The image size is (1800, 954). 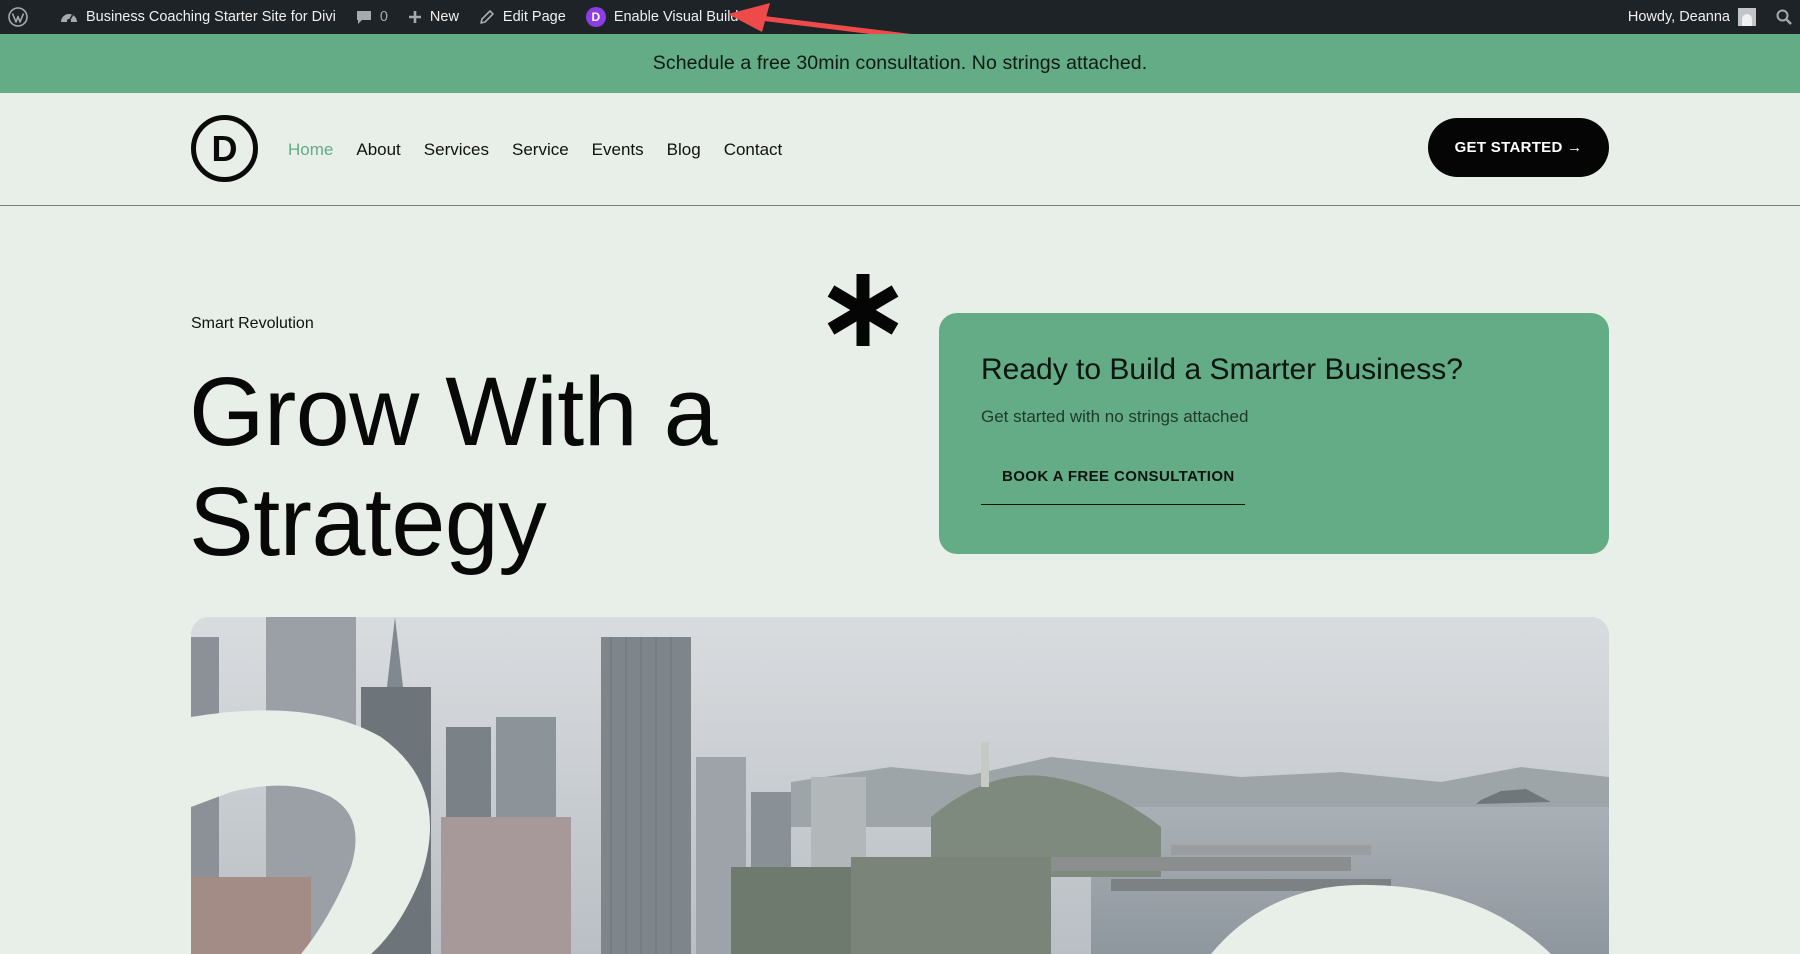 I want to click on nav-item-services: Services, so click(x=456, y=150).